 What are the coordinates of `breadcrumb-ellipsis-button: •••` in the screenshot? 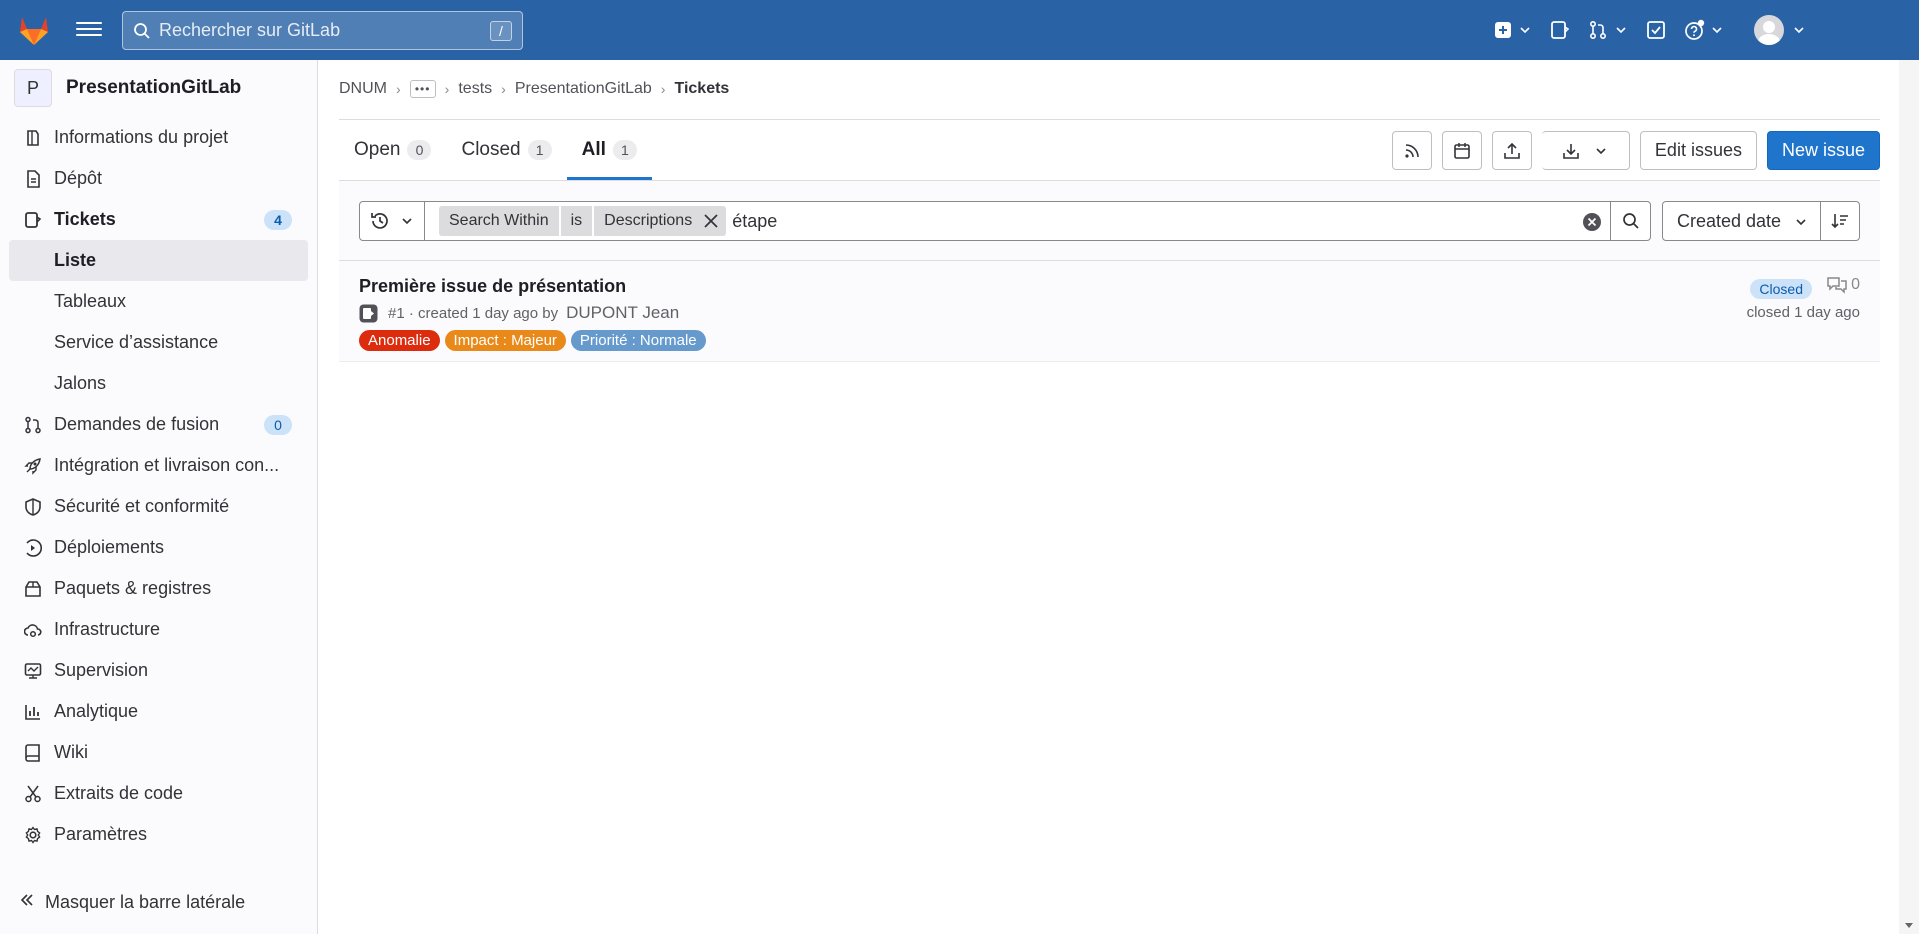 It's located at (422, 89).